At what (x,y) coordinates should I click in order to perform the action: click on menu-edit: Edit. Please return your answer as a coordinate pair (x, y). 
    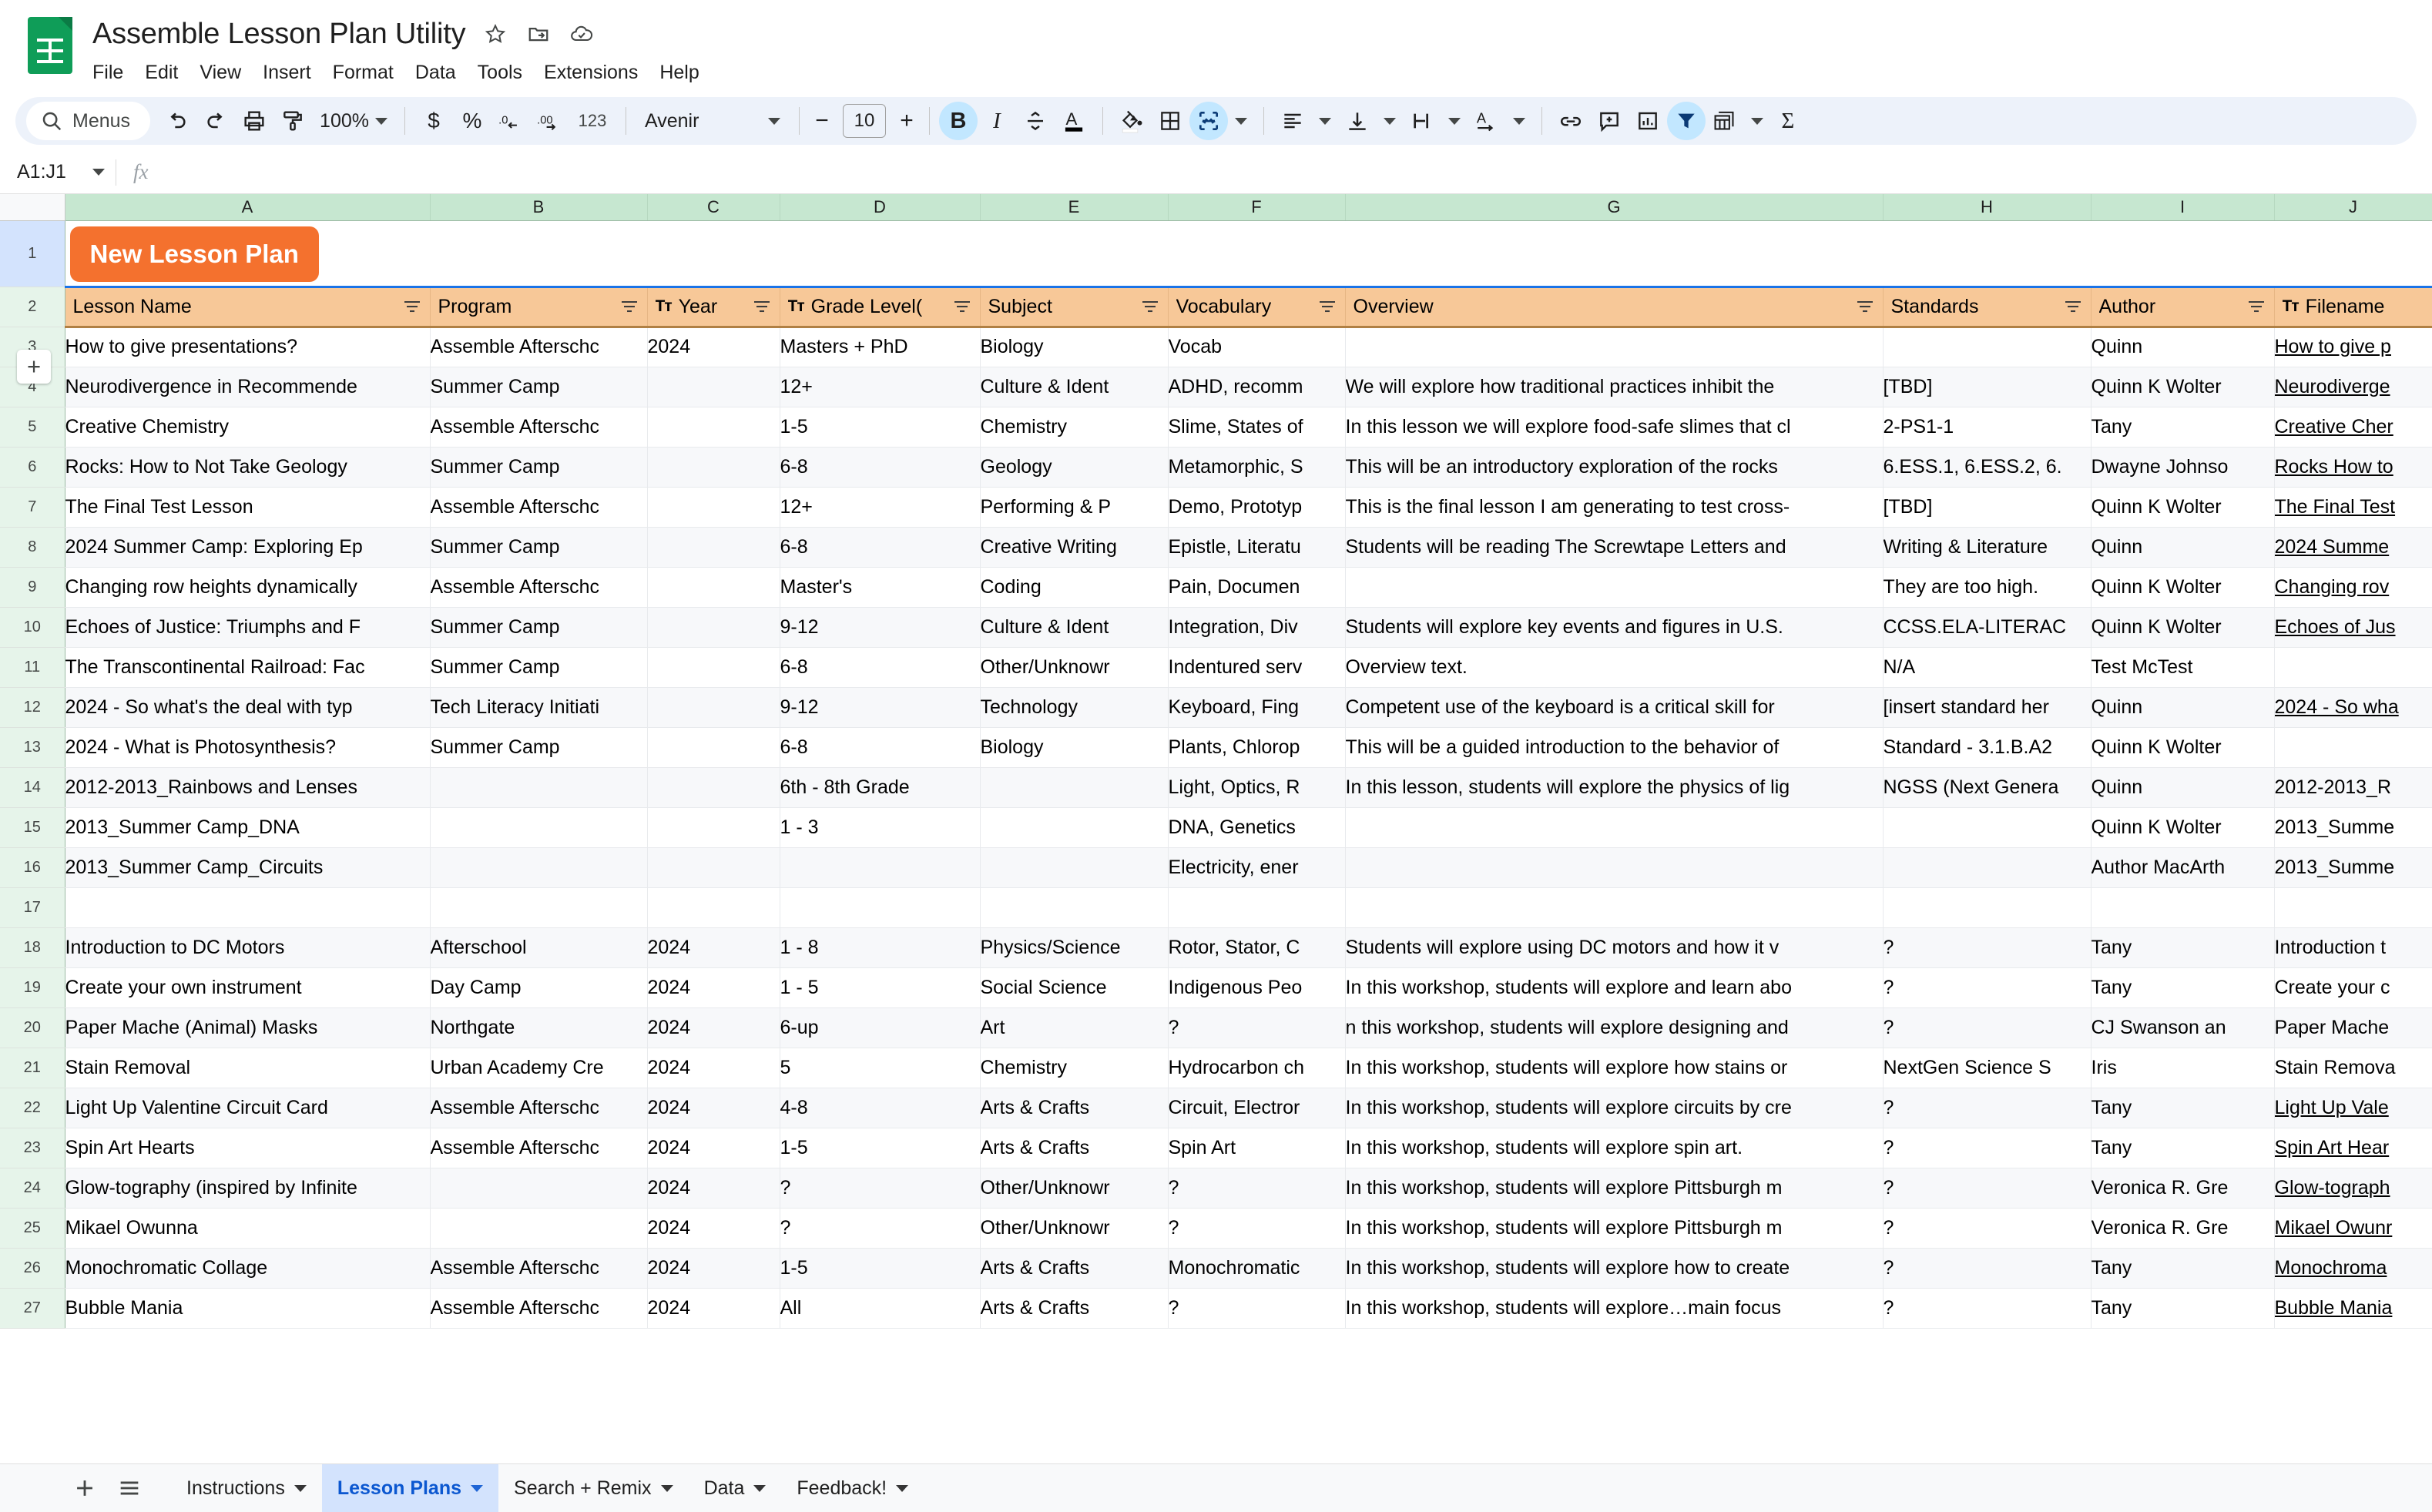
    Looking at the image, I should click on (161, 73).